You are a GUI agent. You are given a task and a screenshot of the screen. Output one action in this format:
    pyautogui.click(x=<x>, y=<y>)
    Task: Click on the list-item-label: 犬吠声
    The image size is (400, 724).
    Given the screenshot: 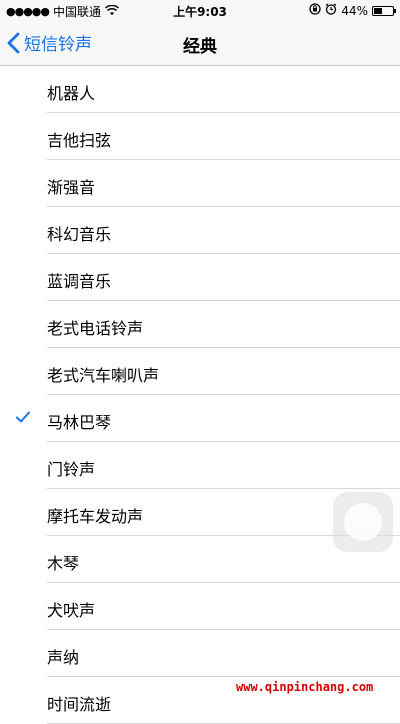 What is the action you would take?
    pyautogui.click(x=71, y=610)
    